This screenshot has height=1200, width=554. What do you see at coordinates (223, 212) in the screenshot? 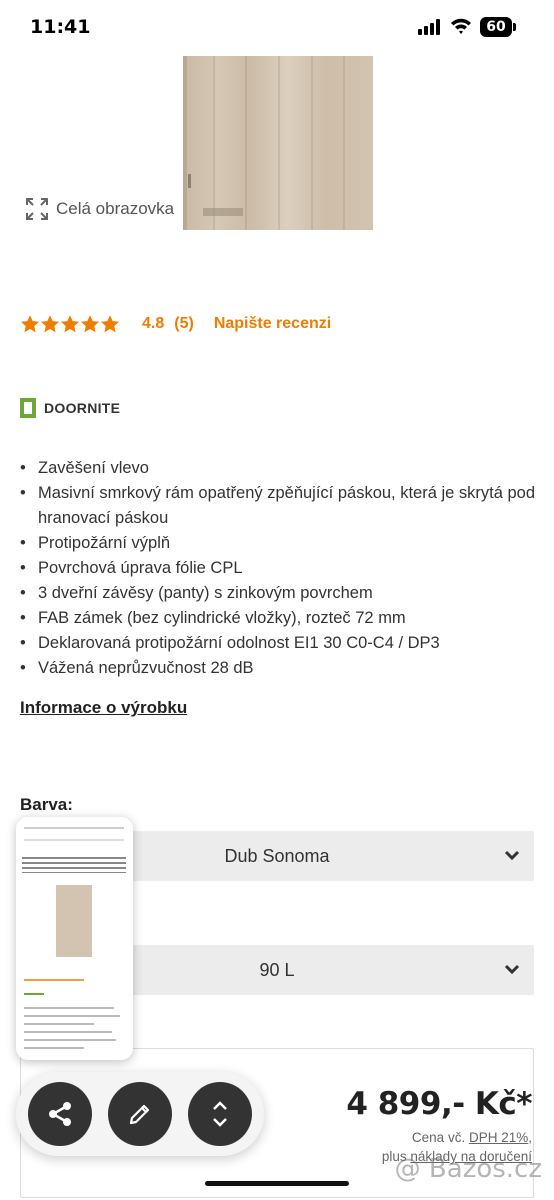
I see `door-label-sticker` at bounding box center [223, 212].